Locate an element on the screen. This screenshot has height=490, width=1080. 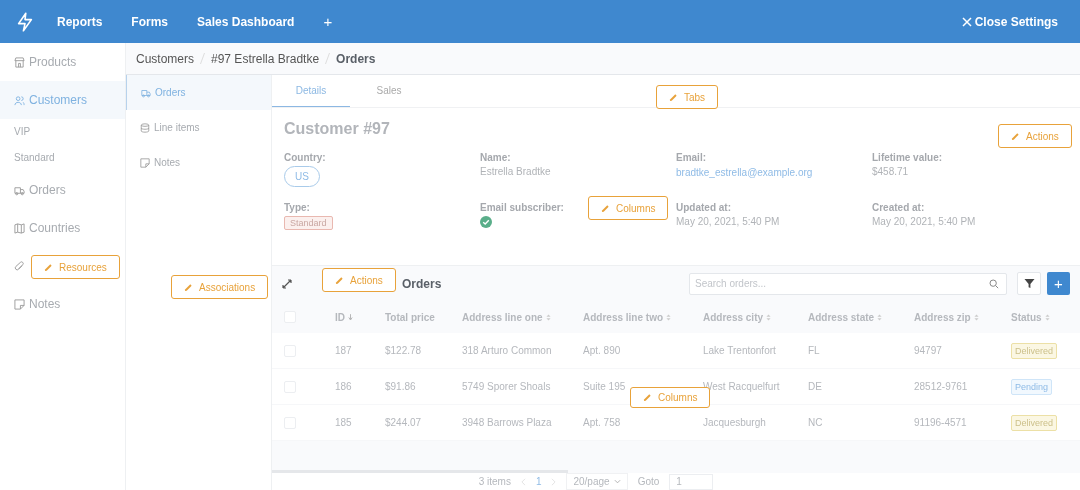
column-header: Address line one is located at coordinates (502, 317).